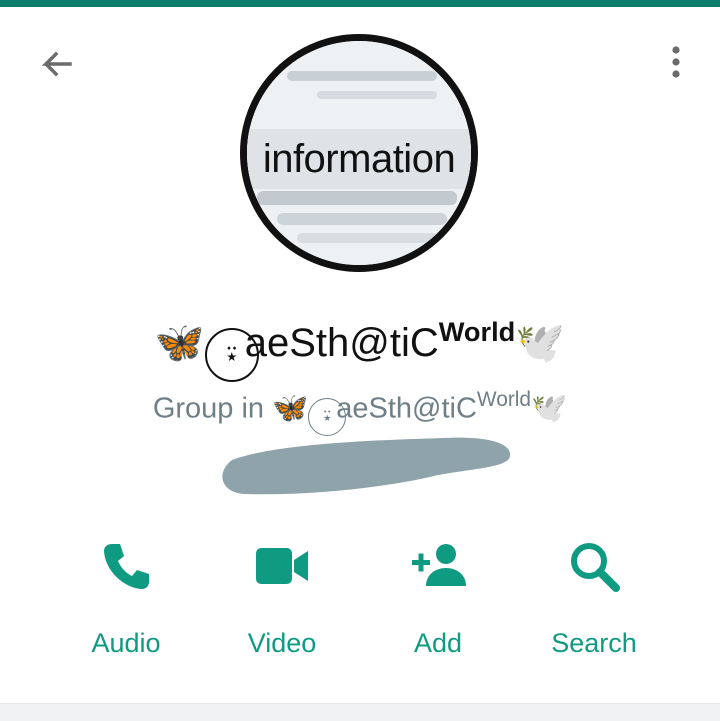 This screenshot has width=720, height=721. What do you see at coordinates (212, 408) in the screenshot?
I see `subtitle-prefix: Group in` at bounding box center [212, 408].